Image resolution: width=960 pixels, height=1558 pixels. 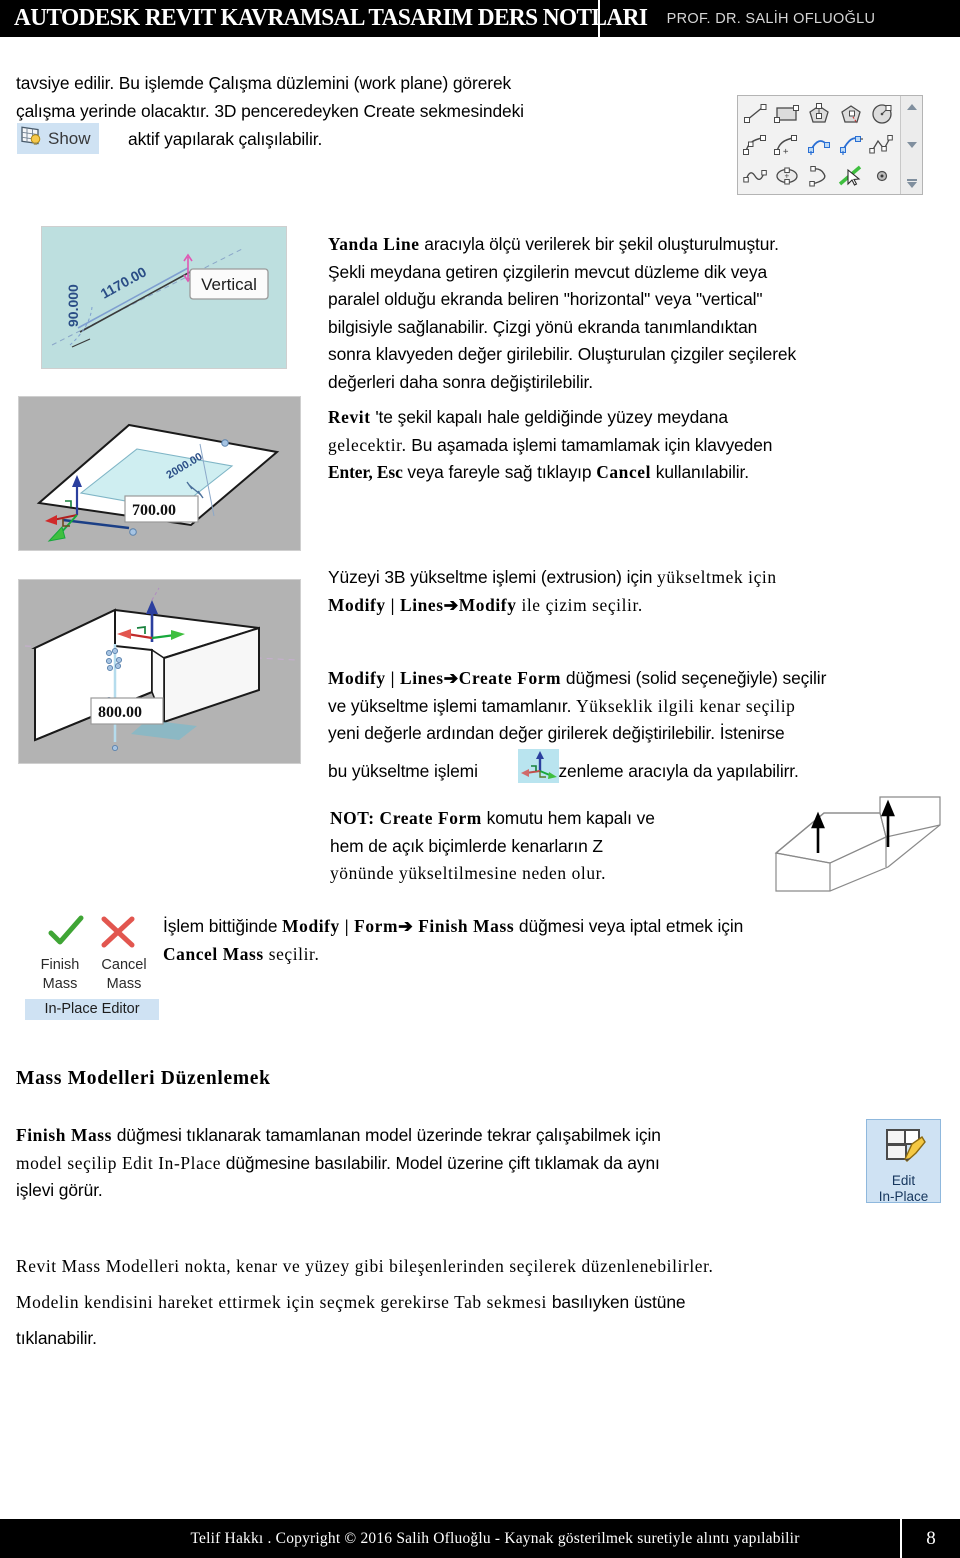 What do you see at coordinates (213, 953) in the screenshot?
I see `p7-cancel-mass-command: Cancel Mass` at bounding box center [213, 953].